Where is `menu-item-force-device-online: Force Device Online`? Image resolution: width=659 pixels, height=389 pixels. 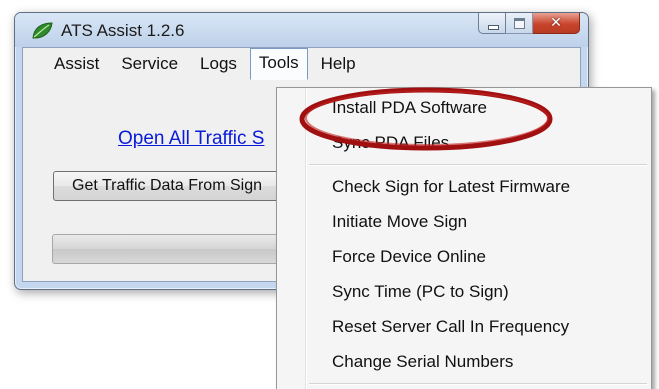
menu-item-force-device-online: Force Device Online is located at coordinates (409, 257).